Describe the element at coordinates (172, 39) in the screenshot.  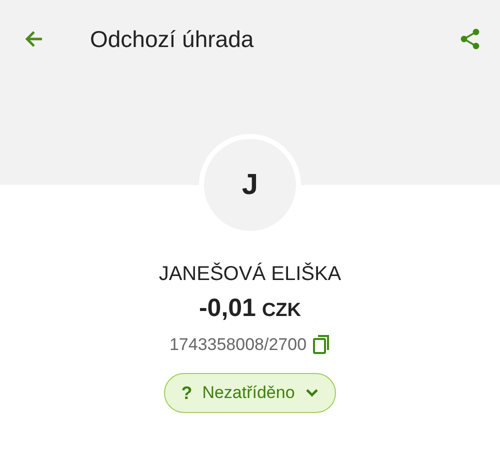
I see `page-title: Odchozí úhrada` at that location.